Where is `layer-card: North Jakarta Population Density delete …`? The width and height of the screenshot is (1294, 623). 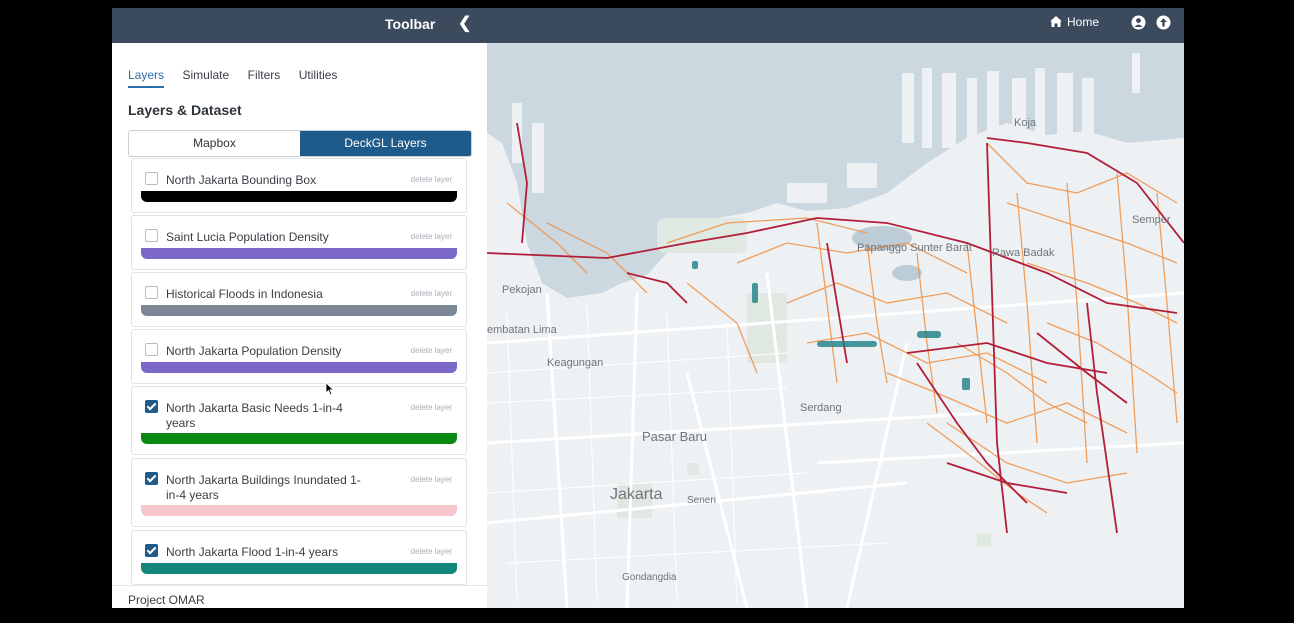
layer-card: North Jakarta Population Density delete … is located at coordinates (299, 356).